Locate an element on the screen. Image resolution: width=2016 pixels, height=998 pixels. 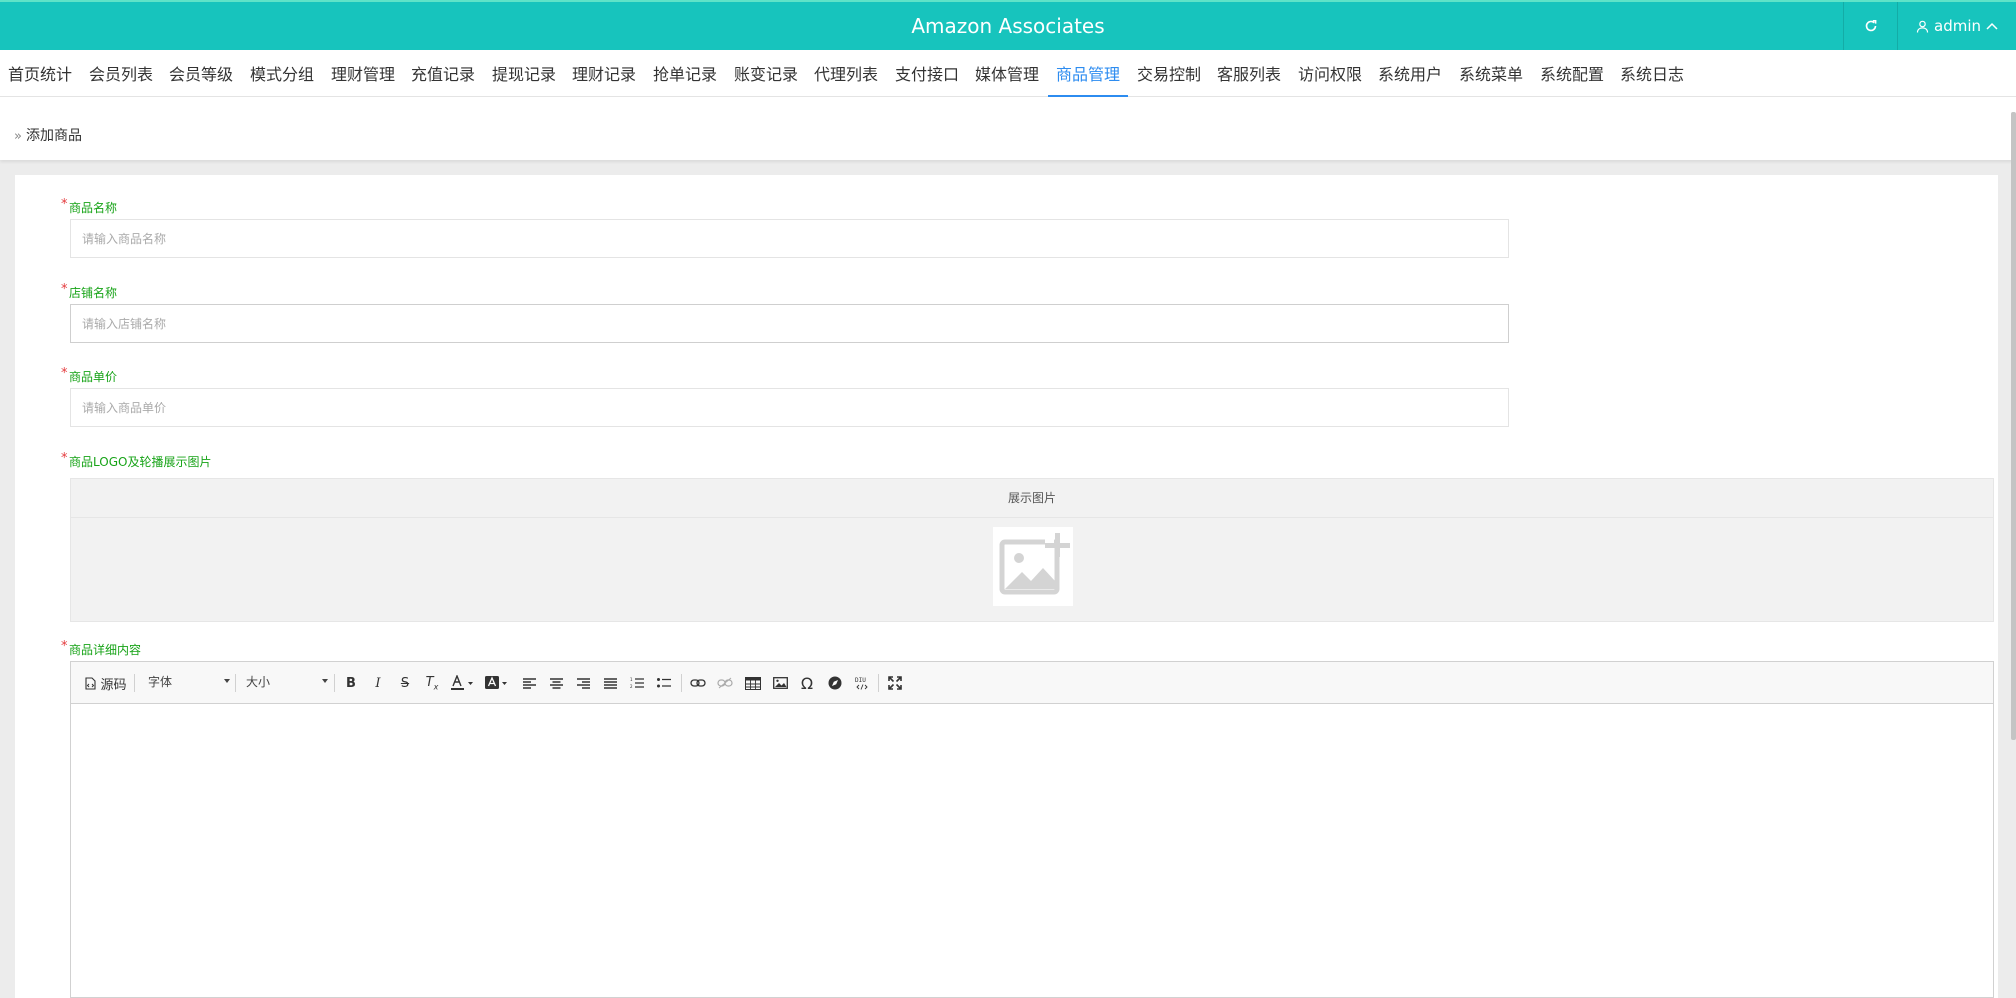
refresh-icon is located at coordinates (1870, 26).